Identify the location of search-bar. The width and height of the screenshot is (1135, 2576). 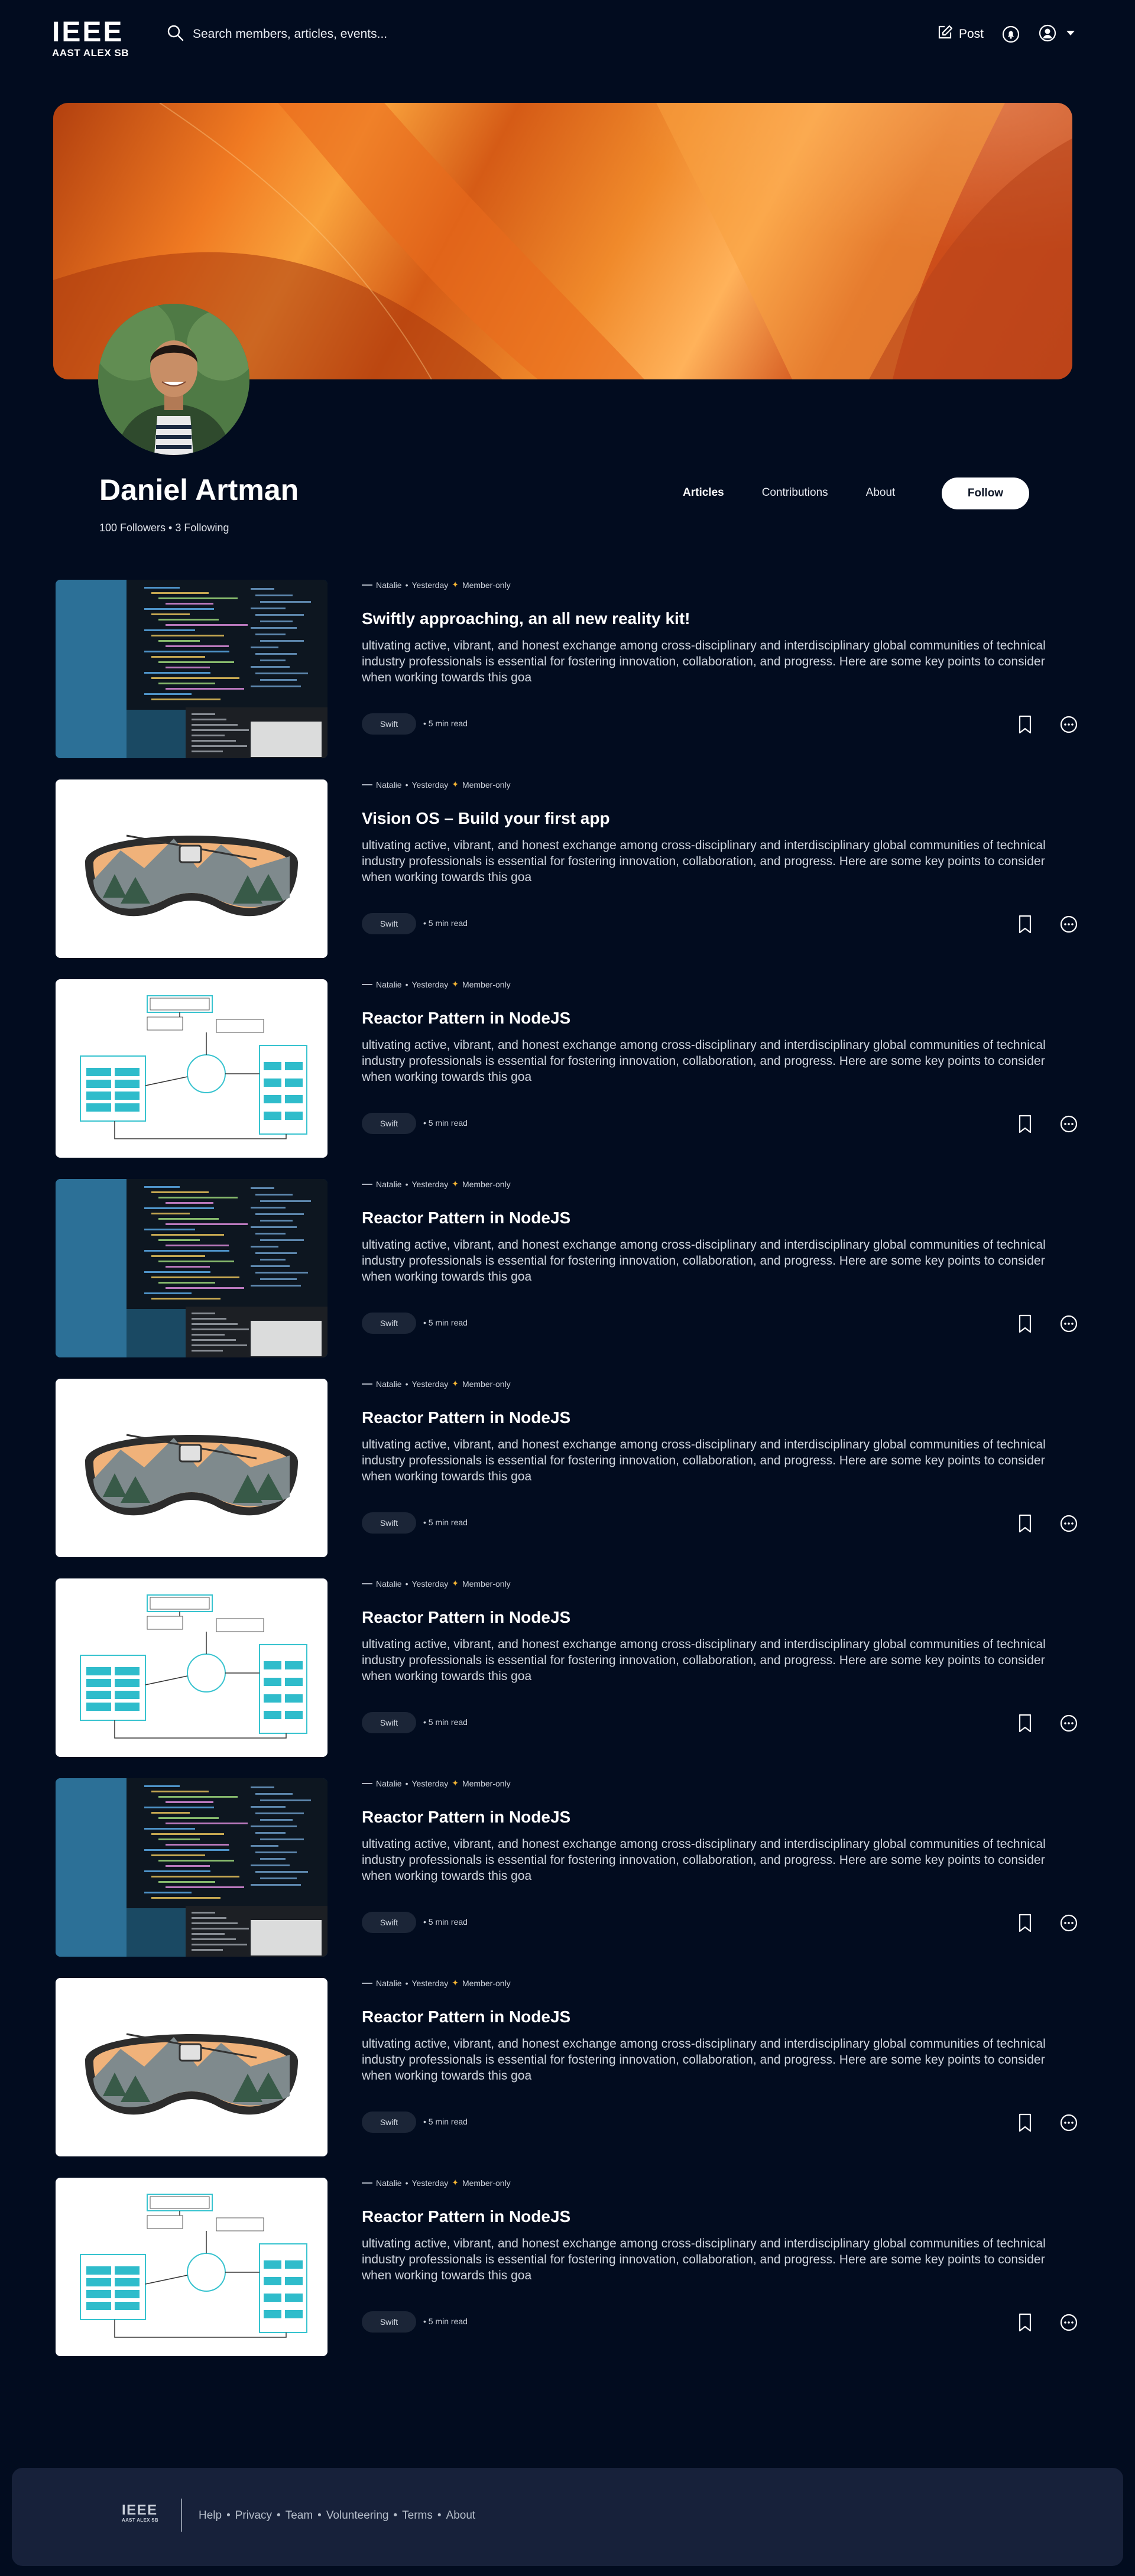
(344, 34).